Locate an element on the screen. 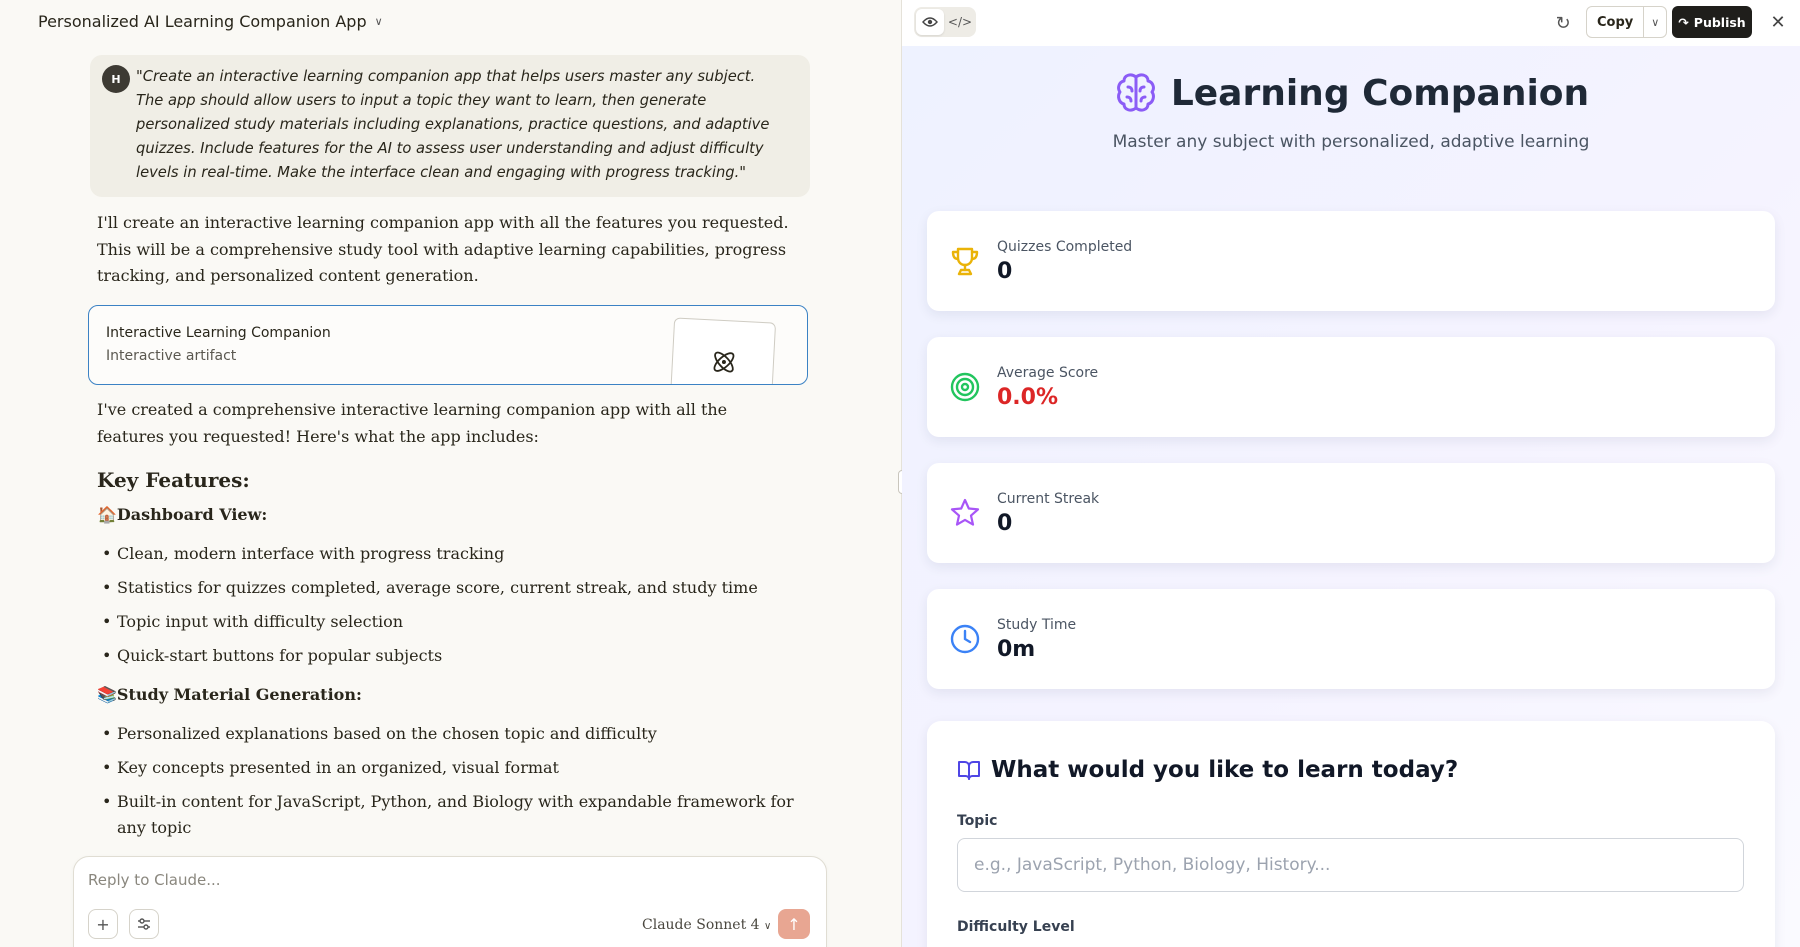 Image resolution: width=1800 pixels, height=947 pixels. star-icon is located at coordinates (965, 512).